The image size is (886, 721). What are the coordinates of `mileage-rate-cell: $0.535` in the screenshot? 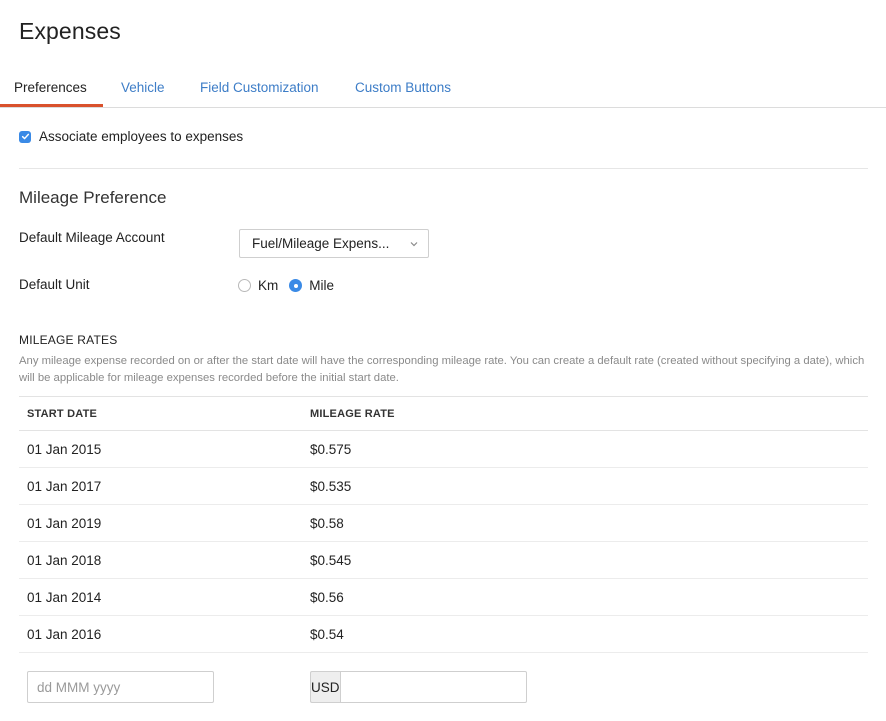 It's located at (331, 486).